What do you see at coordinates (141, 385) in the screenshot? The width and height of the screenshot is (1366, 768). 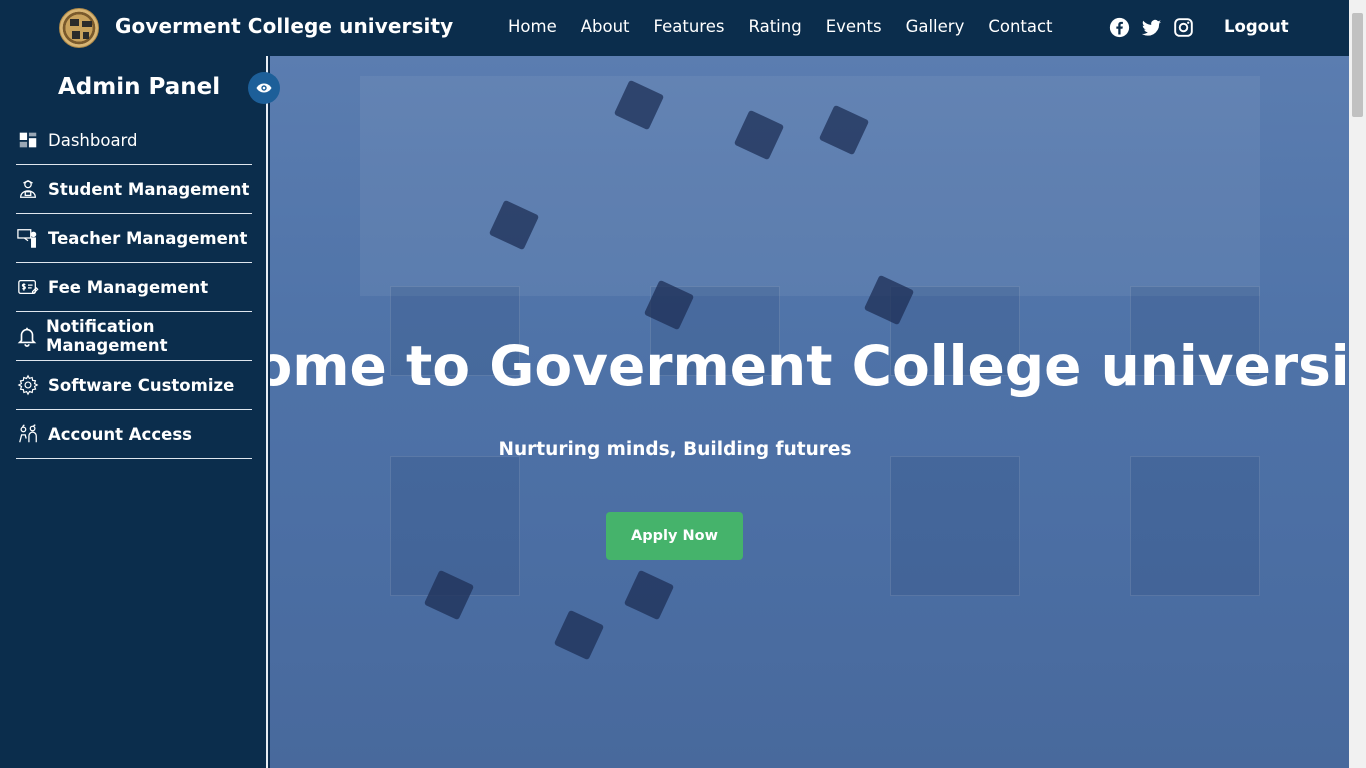 I see `sidebar-item-label: Software Customize` at bounding box center [141, 385].